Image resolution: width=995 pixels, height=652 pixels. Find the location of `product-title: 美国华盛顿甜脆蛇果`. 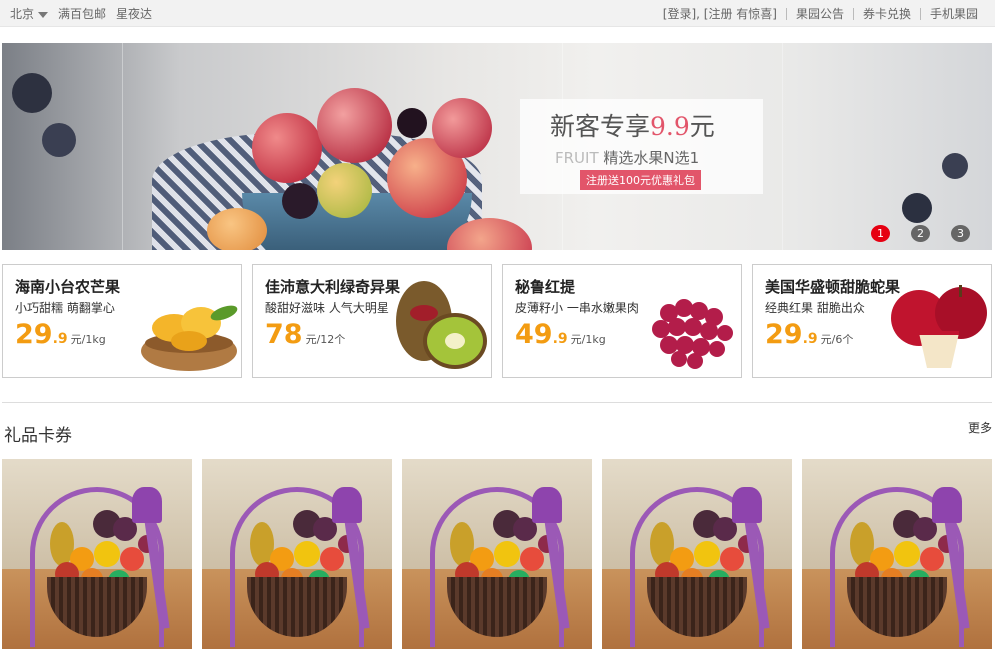

product-title: 美国华盛顿甜脆蛇果 is located at coordinates (833, 287).